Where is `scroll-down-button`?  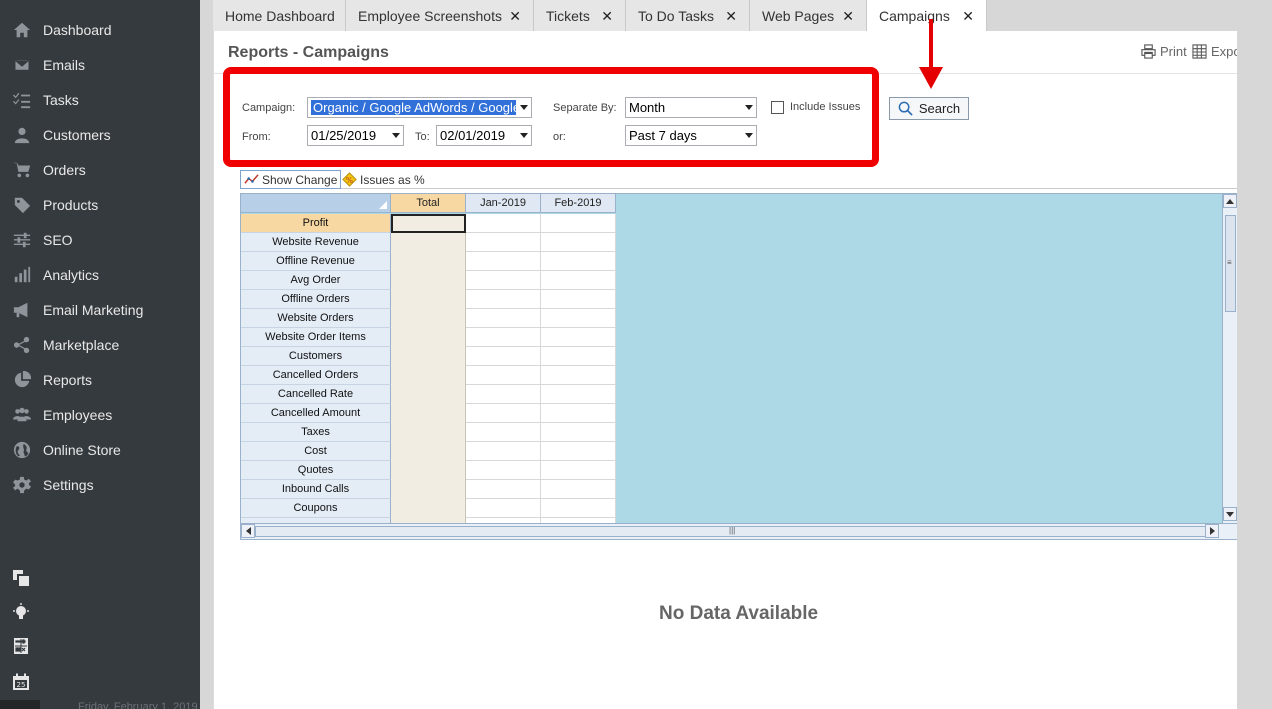 scroll-down-button is located at coordinates (1230, 514).